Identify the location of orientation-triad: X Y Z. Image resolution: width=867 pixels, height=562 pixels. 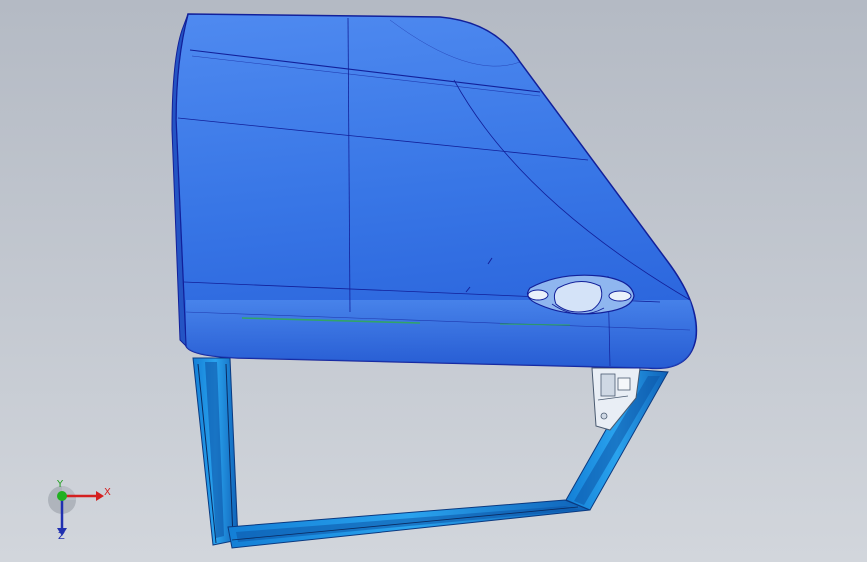
(80, 513).